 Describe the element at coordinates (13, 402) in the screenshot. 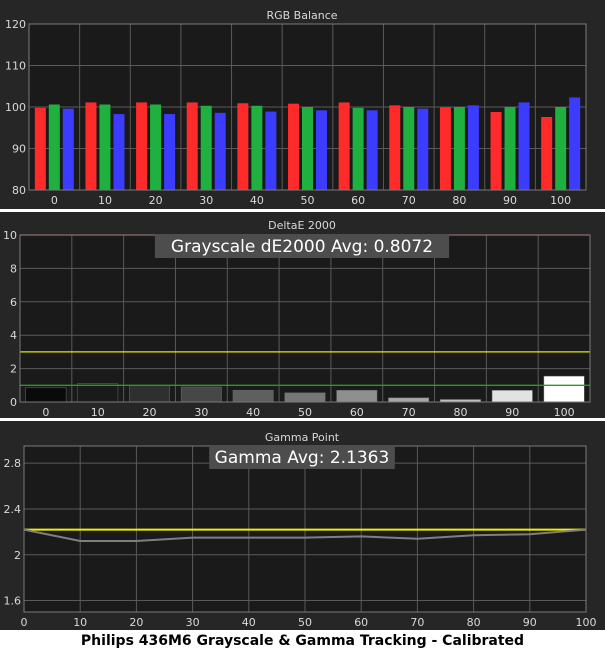

I see `y-tick-label: 0` at that location.